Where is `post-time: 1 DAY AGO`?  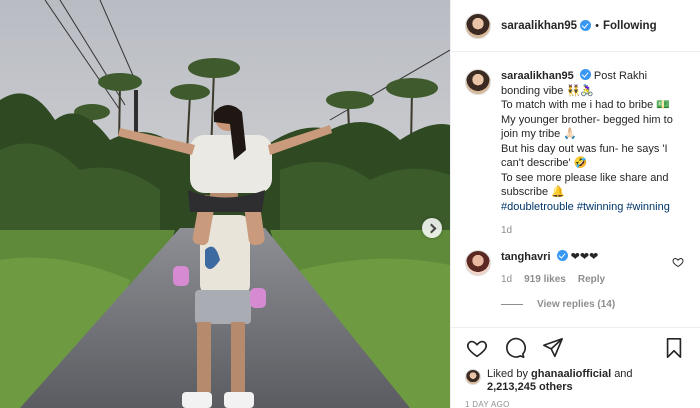
post-time: 1 DAY AGO is located at coordinates (575, 404).